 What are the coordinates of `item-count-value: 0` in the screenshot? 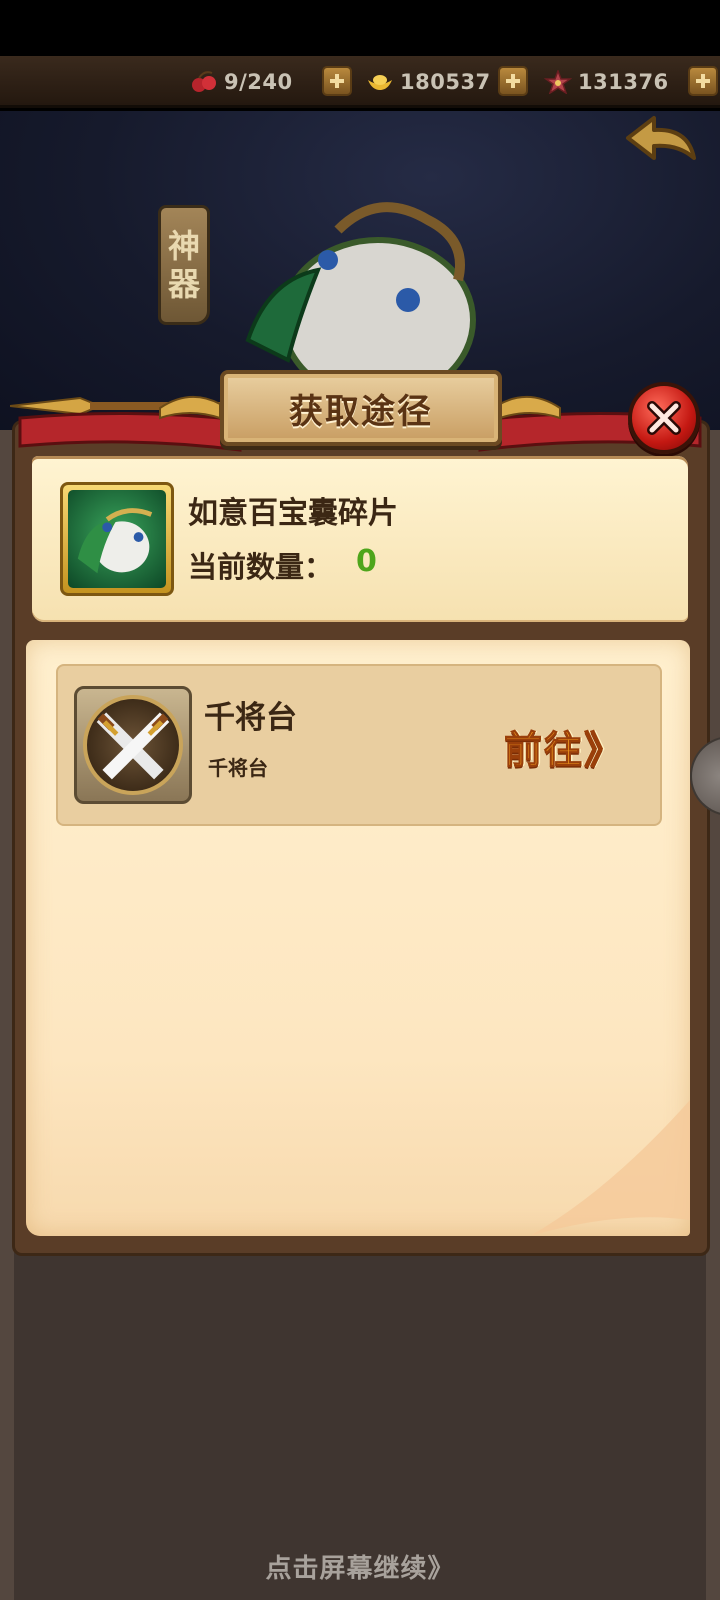 It's located at (366, 561).